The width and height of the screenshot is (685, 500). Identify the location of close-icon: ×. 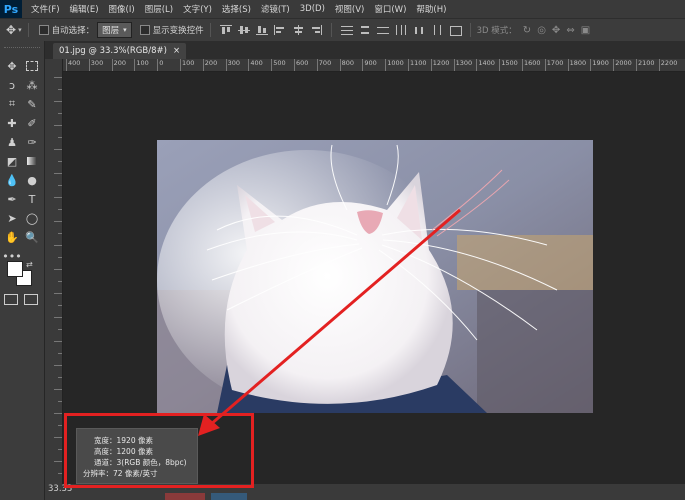
(176, 51).